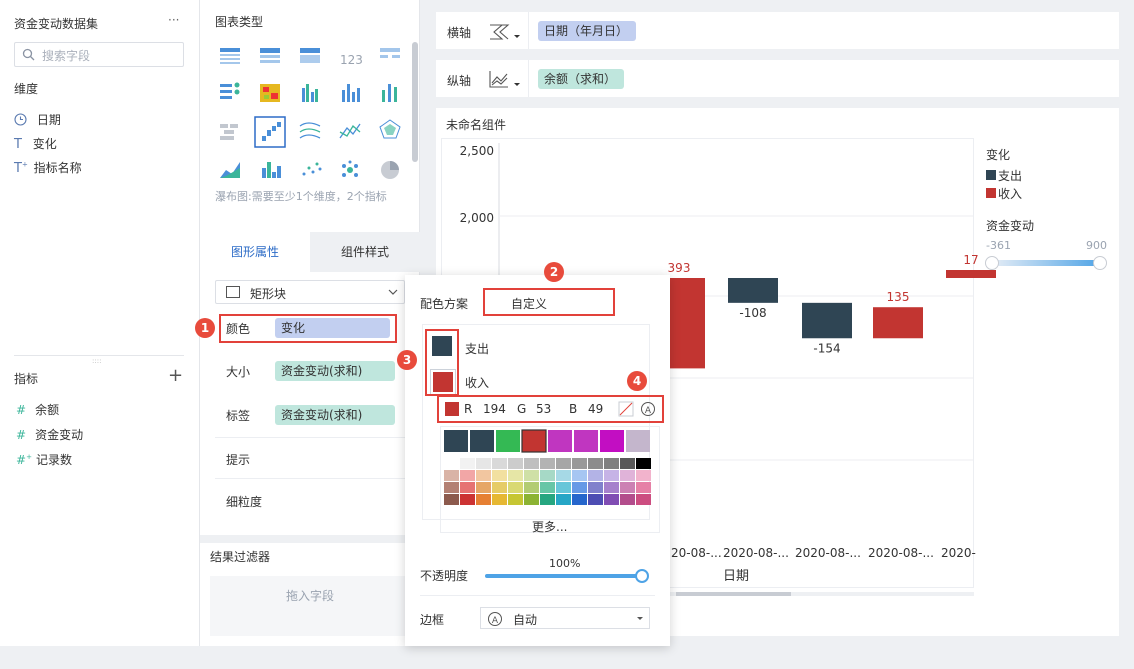  What do you see at coordinates (66, 56) in the screenshot?
I see `search-placeholder: 搜索字段` at bounding box center [66, 56].